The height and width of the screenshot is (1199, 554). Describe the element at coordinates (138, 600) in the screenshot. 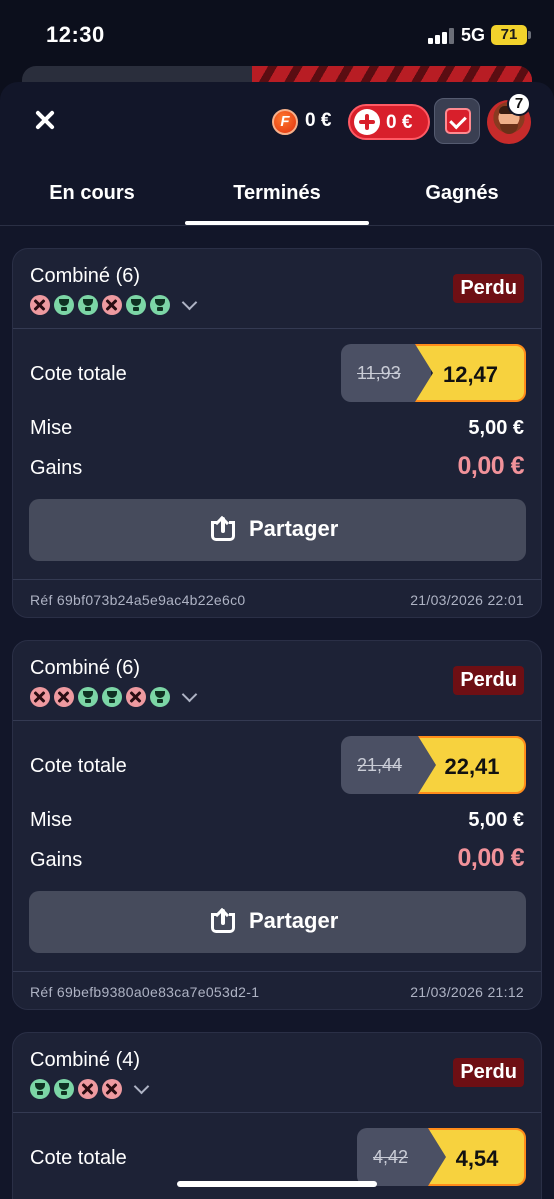

I see `bet-reference: Réf 69bf073b24a5e9ac4b22e6c0` at that location.